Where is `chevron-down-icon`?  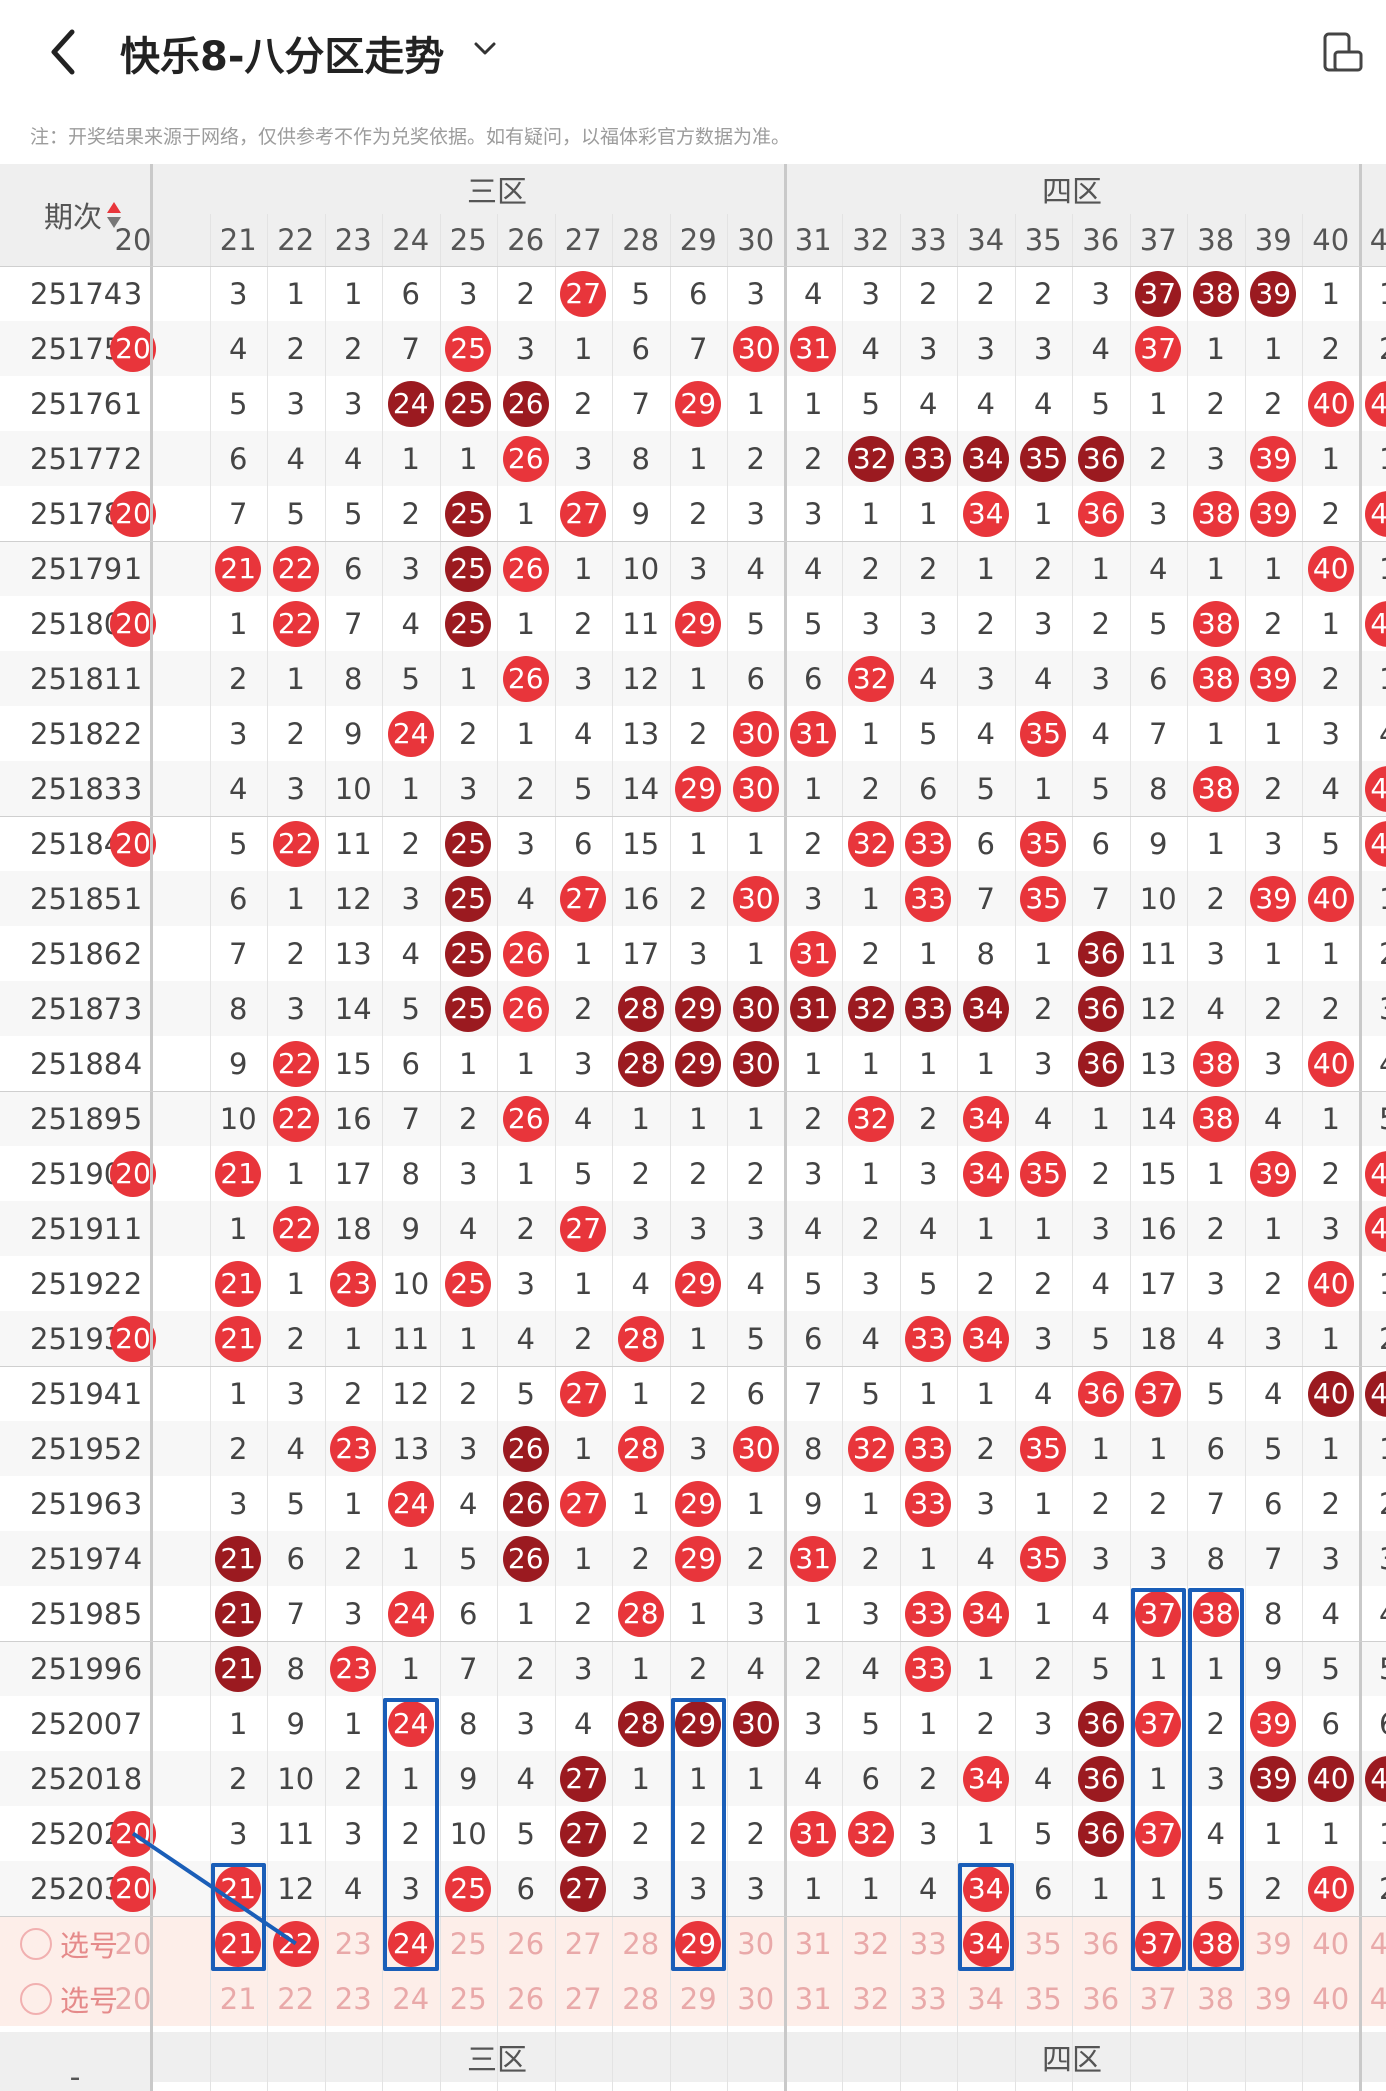
chevron-down-icon is located at coordinates (485, 49).